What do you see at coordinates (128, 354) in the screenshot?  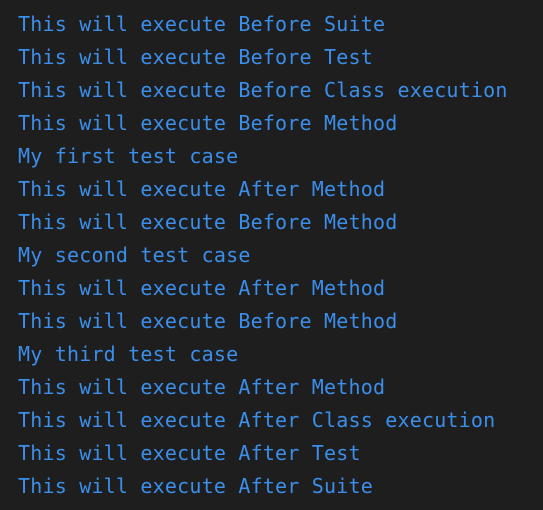 I see `console-line: My third test case` at bounding box center [128, 354].